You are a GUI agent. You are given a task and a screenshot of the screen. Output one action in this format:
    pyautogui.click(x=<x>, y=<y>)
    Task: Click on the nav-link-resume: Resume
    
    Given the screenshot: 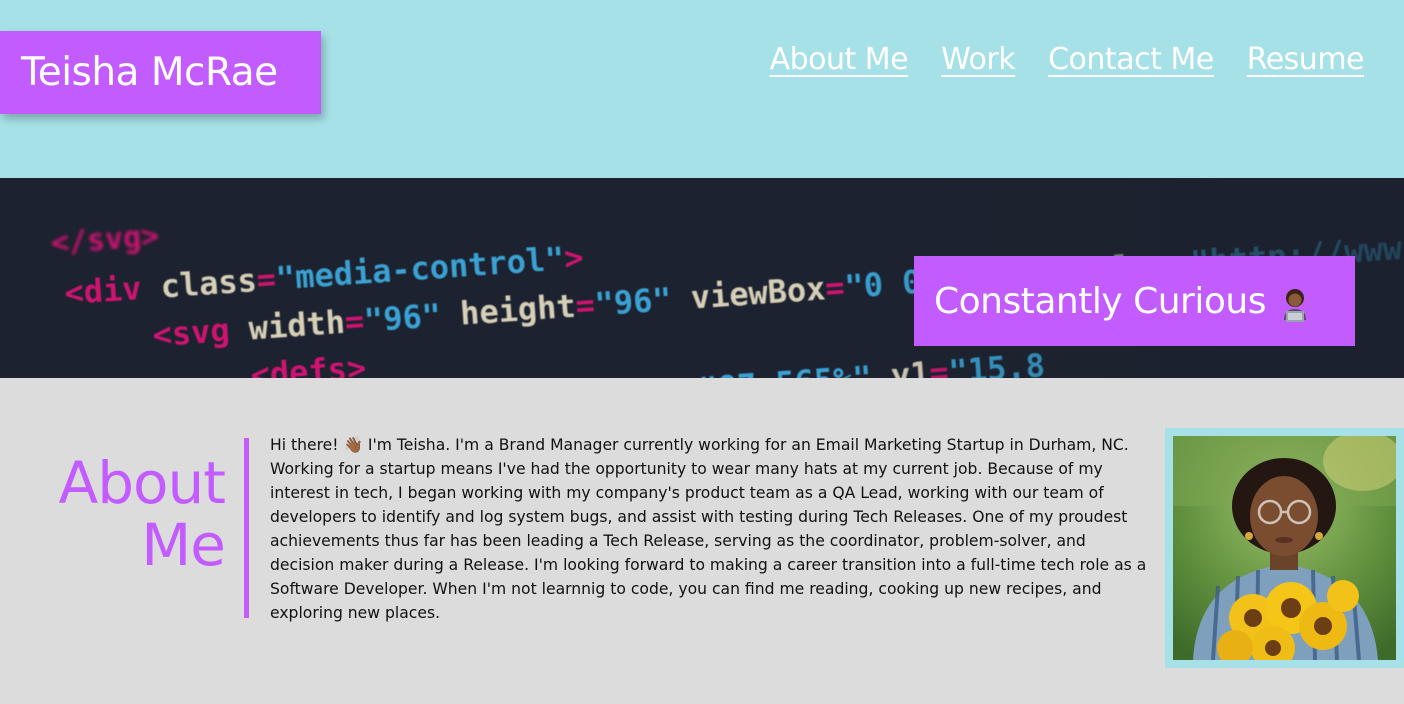 What is the action you would take?
    pyautogui.click(x=1306, y=59)
    